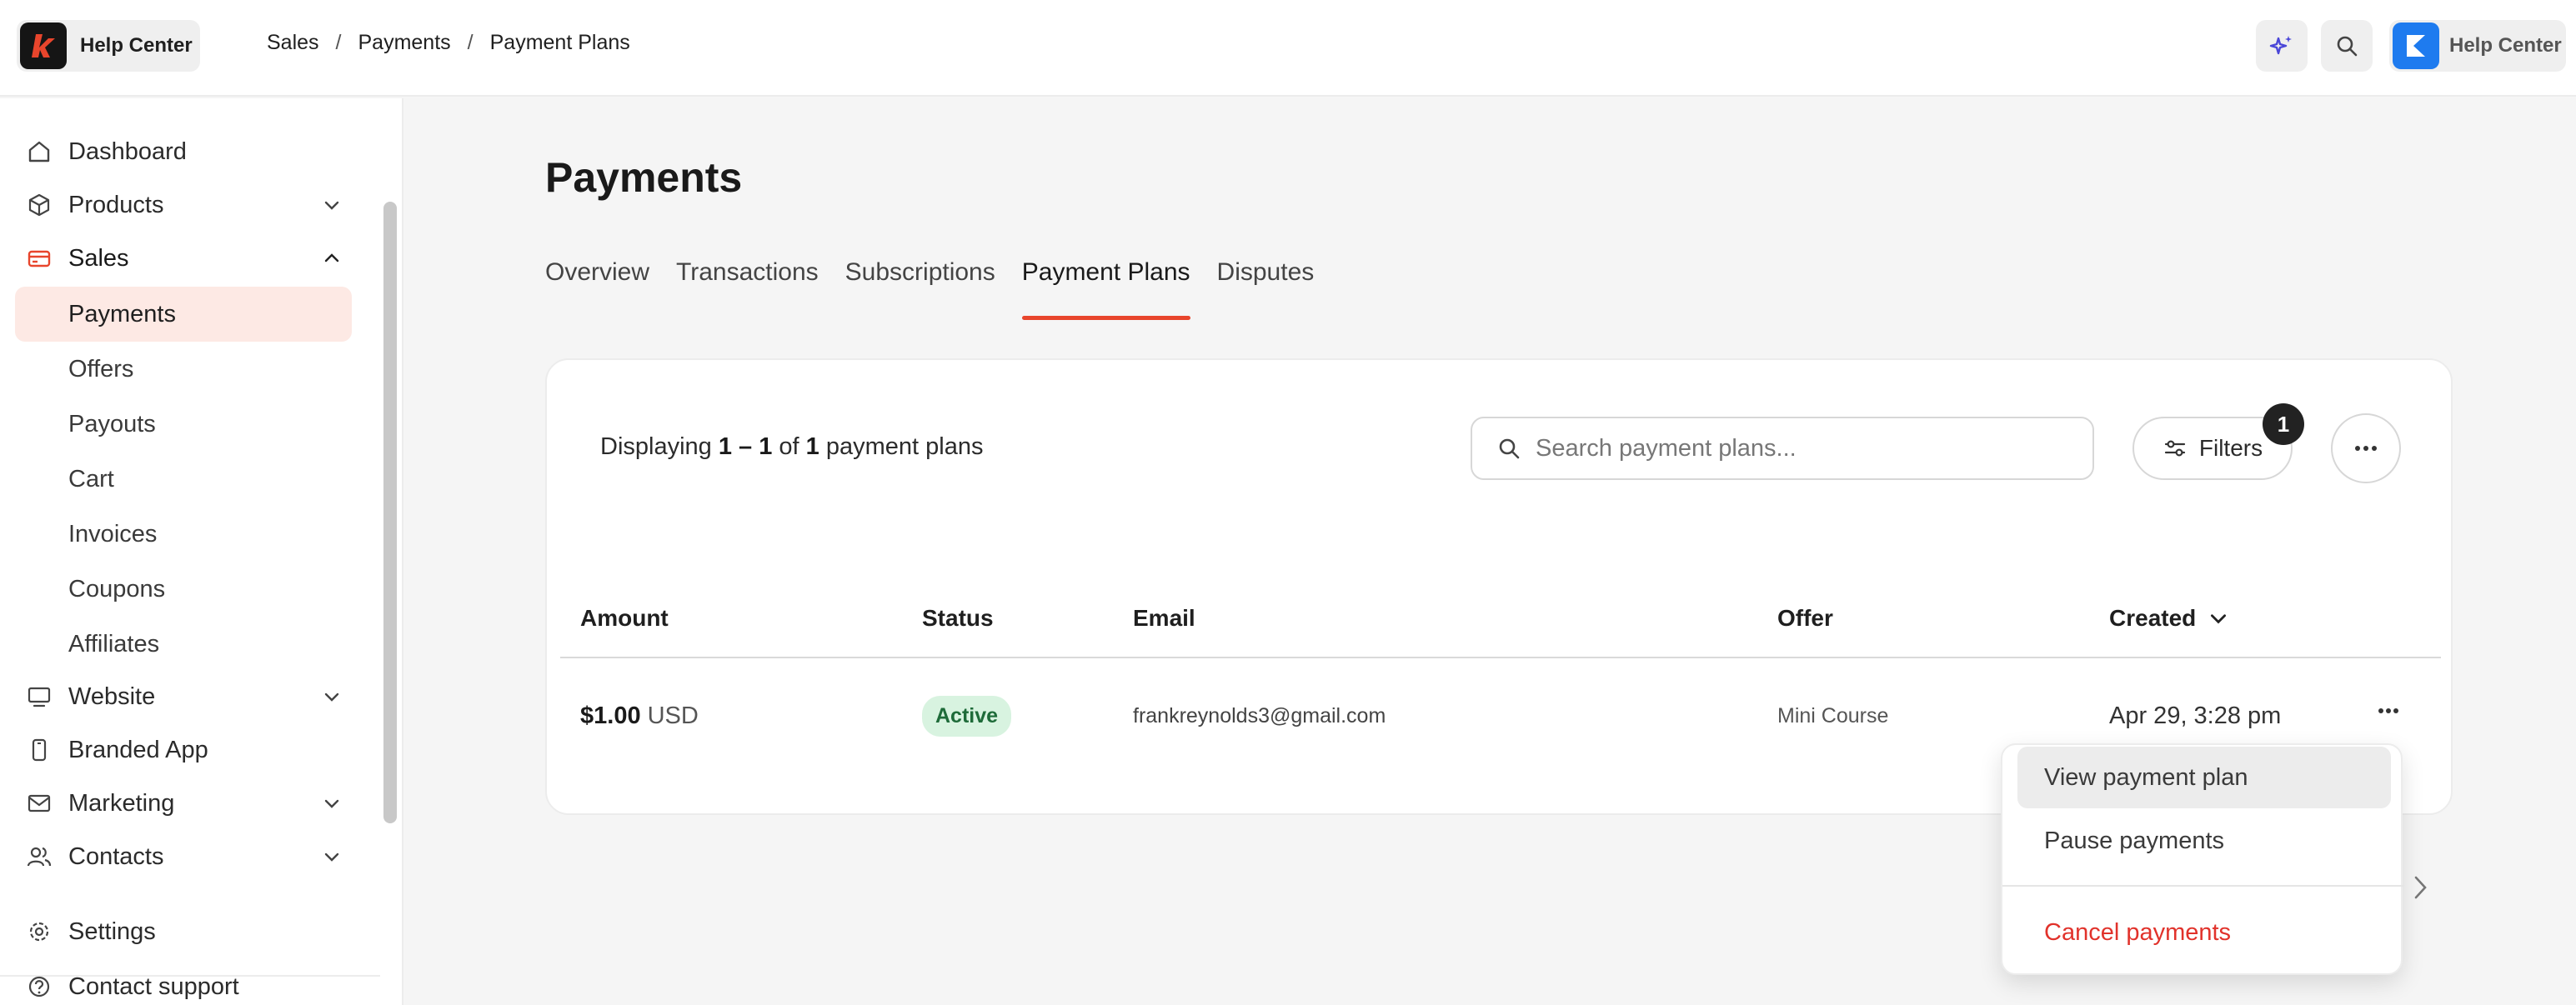 Image resolution: width=2576 pixels, height=1005 pixels. Describe the element at coordinates (112, 932) in the screenshot. I see `sidebar-item-label: Settings` at that location.